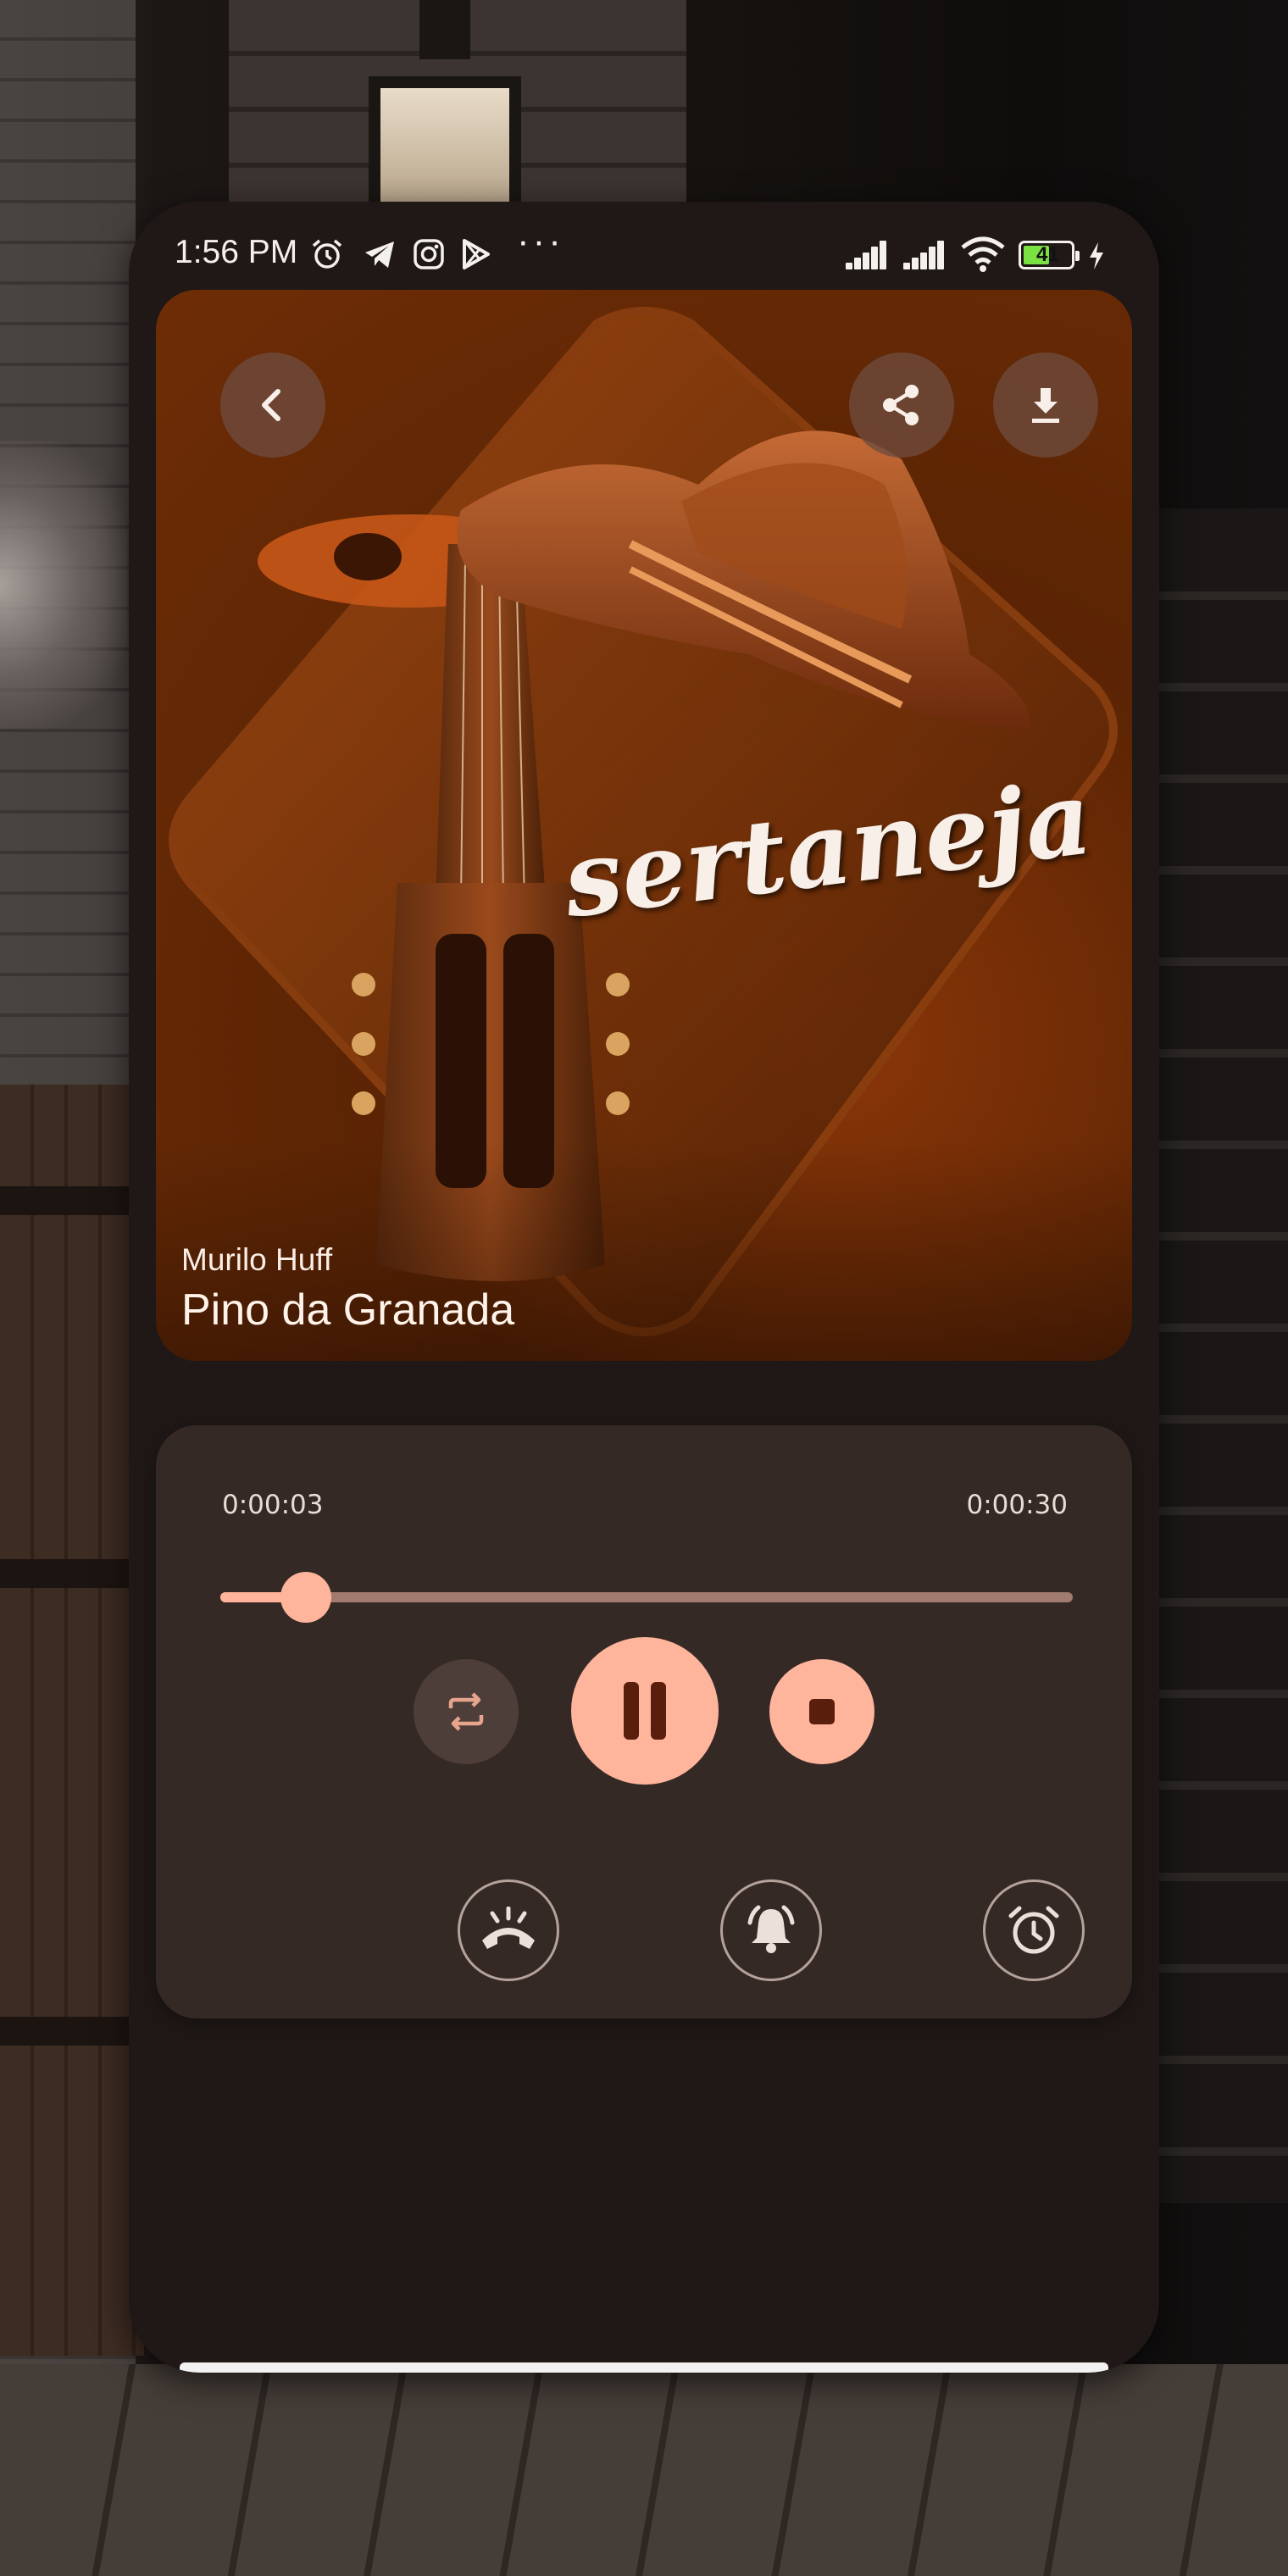 The image size is (1288, 2576). What do you see at coordinates (348, 1310) in the screenshot?
I see `song-title: Pino da Granada` at bounding box center [348, 1310].